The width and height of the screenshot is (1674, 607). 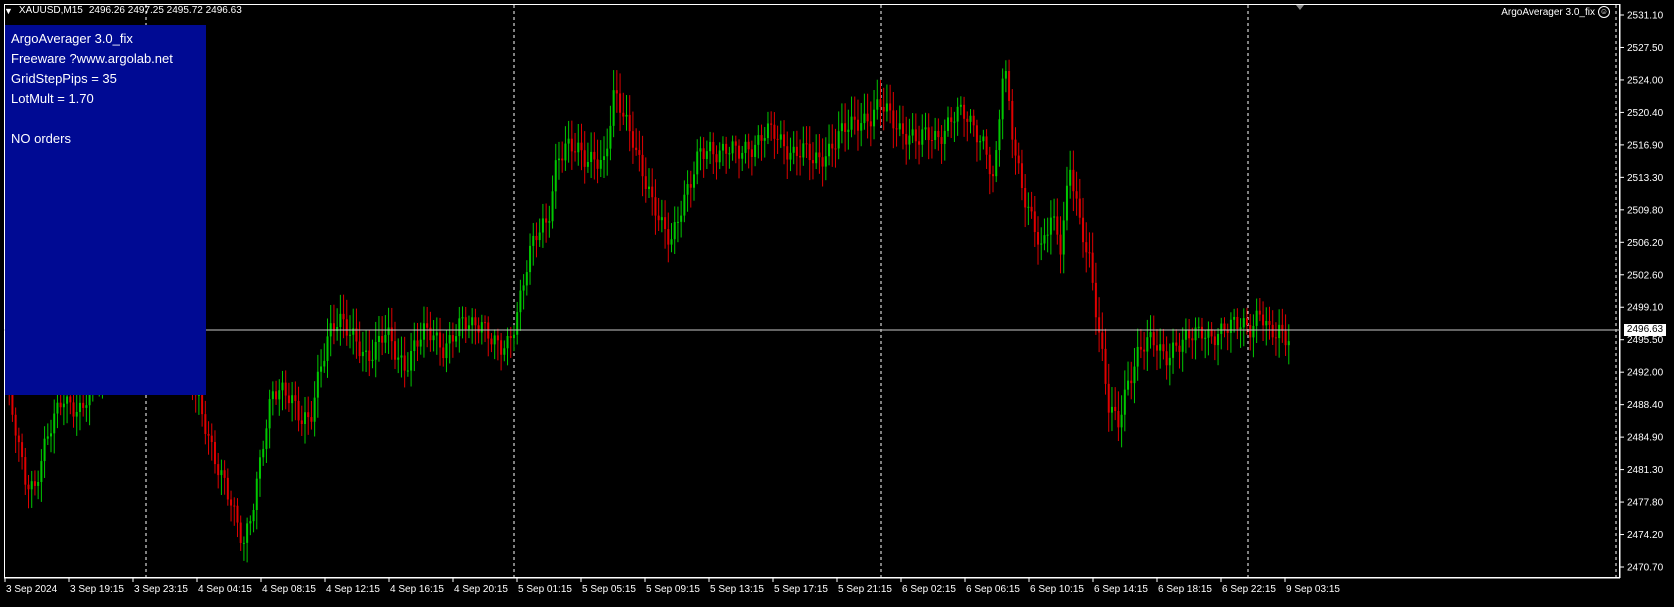 What do you see at coordinates (165, 10) in the screenshot?
I see `ohlc-values: 2496.26 2497.25 2495.72 2496.63` at bounding box center [165, 10].